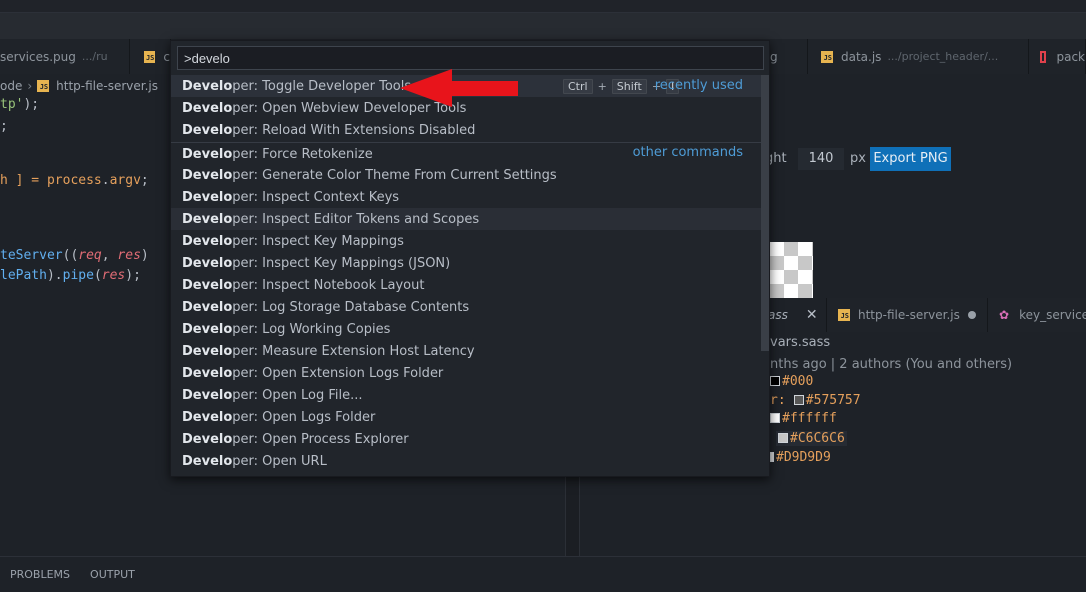 The height and width of the screenshot is (592, 1086). What do you see at coordinates (578, 86) in the screenshot?
I see `key-ctrl: Ctrl` at bounding box center [578, 86].